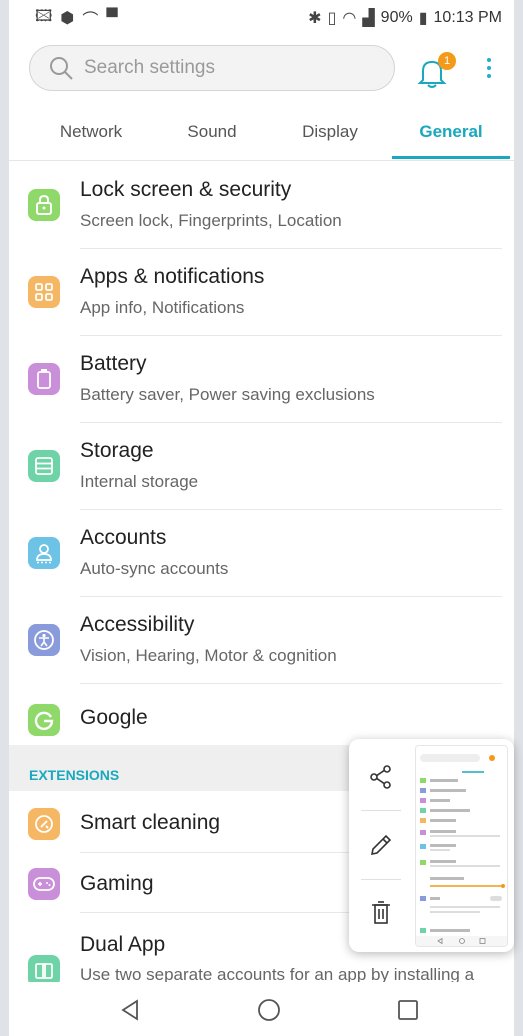 Image resolution: width=523 pixels, height=1036 pixels. What do you see at coordinates (368, 18) in the screenshot?
I see `signal-icon: ▟` at bounding box center [368, 18].